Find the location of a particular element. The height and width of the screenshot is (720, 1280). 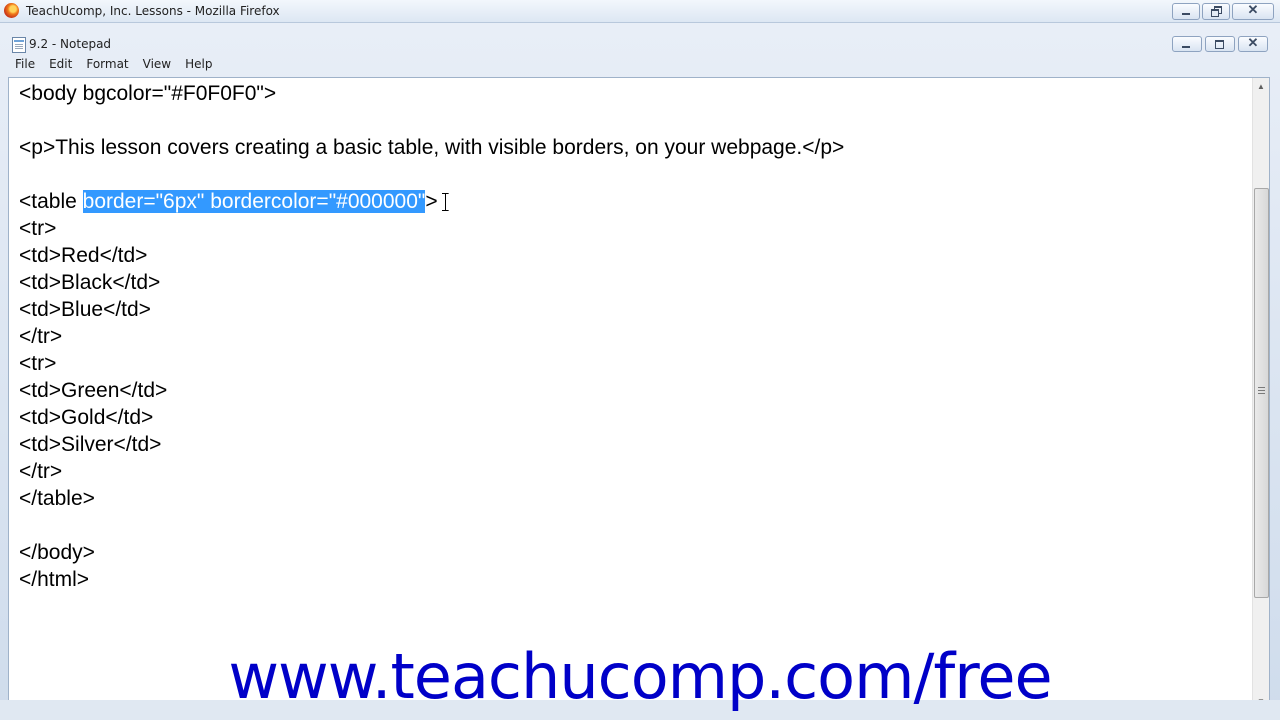

browser-window-controls: ✕ is located at coordinates (1223, 11).